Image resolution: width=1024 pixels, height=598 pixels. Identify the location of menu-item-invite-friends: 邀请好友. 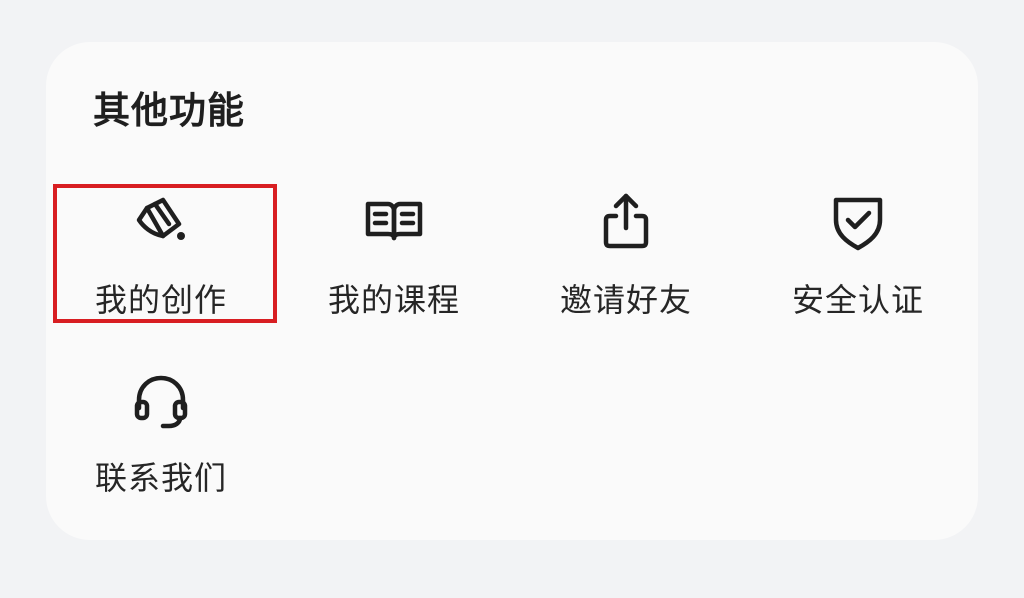
(626, 270).